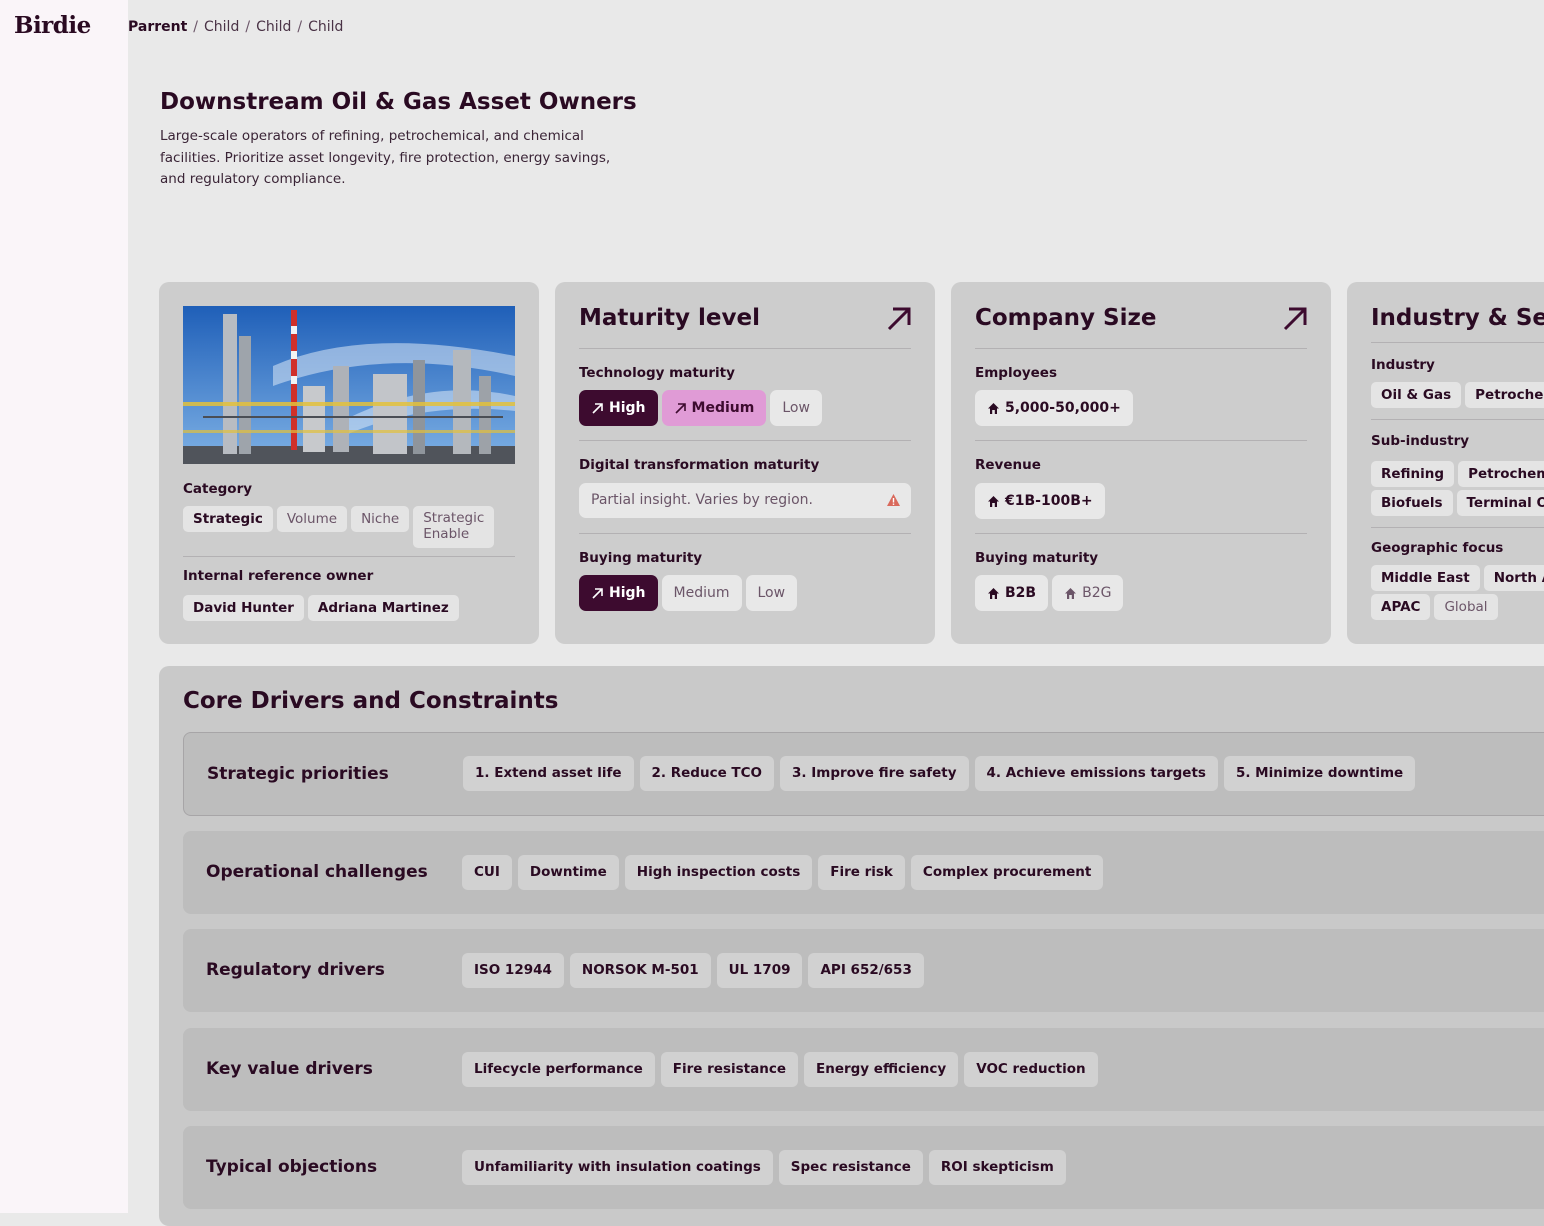  I want to click on tech-maturity-low: Low, so click(796, 408).